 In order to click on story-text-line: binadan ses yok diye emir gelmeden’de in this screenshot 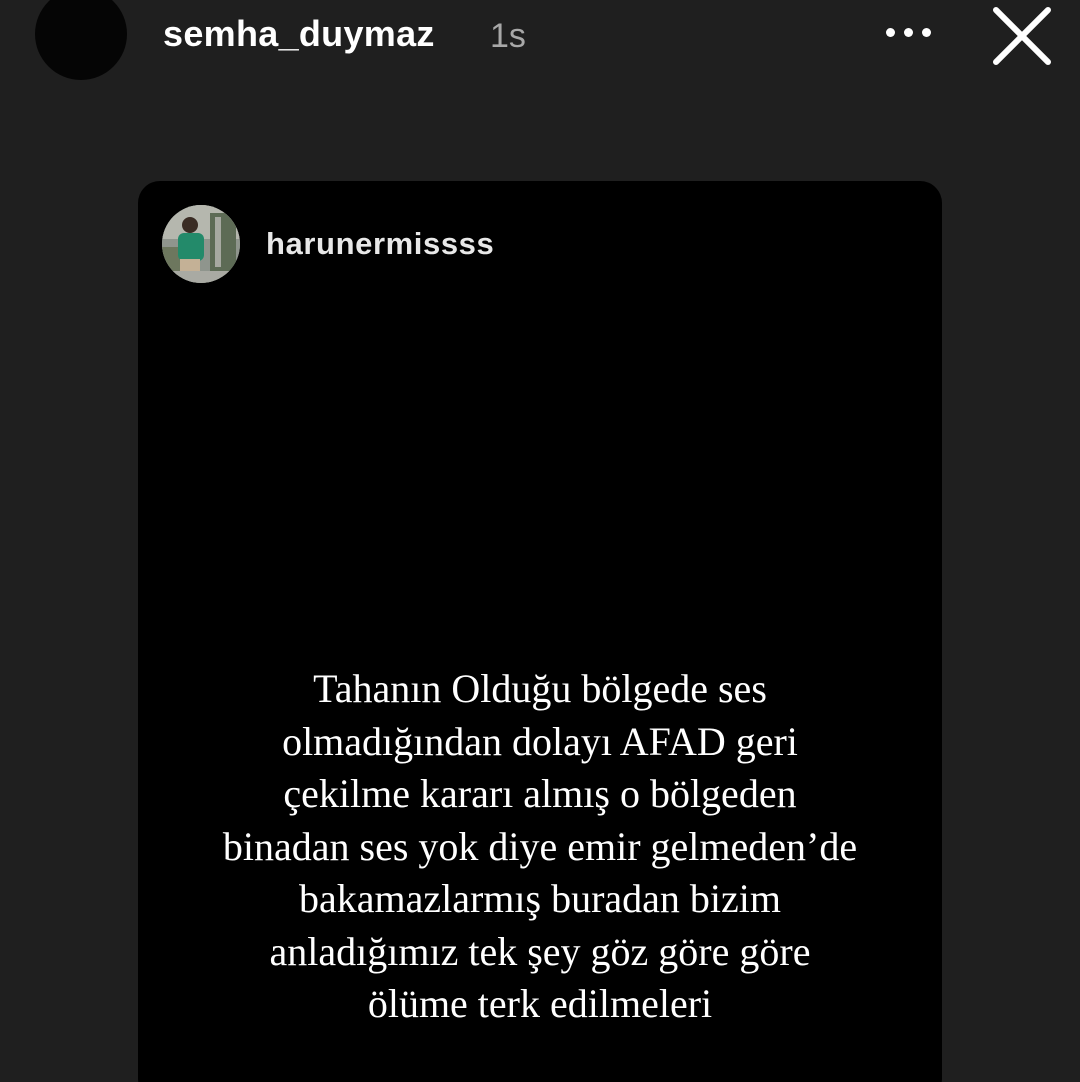, I will do `click(540, 846)`.